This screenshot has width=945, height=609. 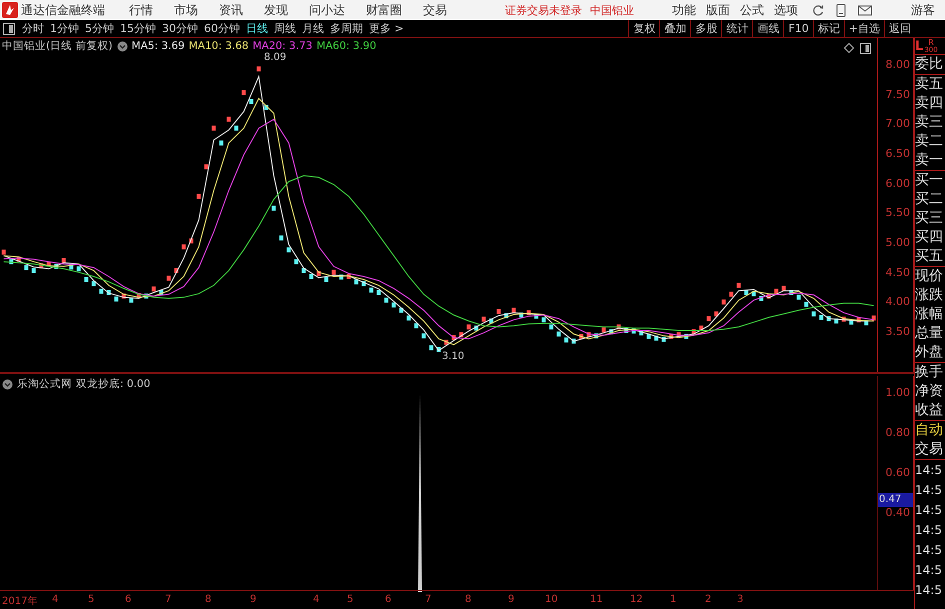 I want to click on axis-label: 2, so click(x=708, y=599).